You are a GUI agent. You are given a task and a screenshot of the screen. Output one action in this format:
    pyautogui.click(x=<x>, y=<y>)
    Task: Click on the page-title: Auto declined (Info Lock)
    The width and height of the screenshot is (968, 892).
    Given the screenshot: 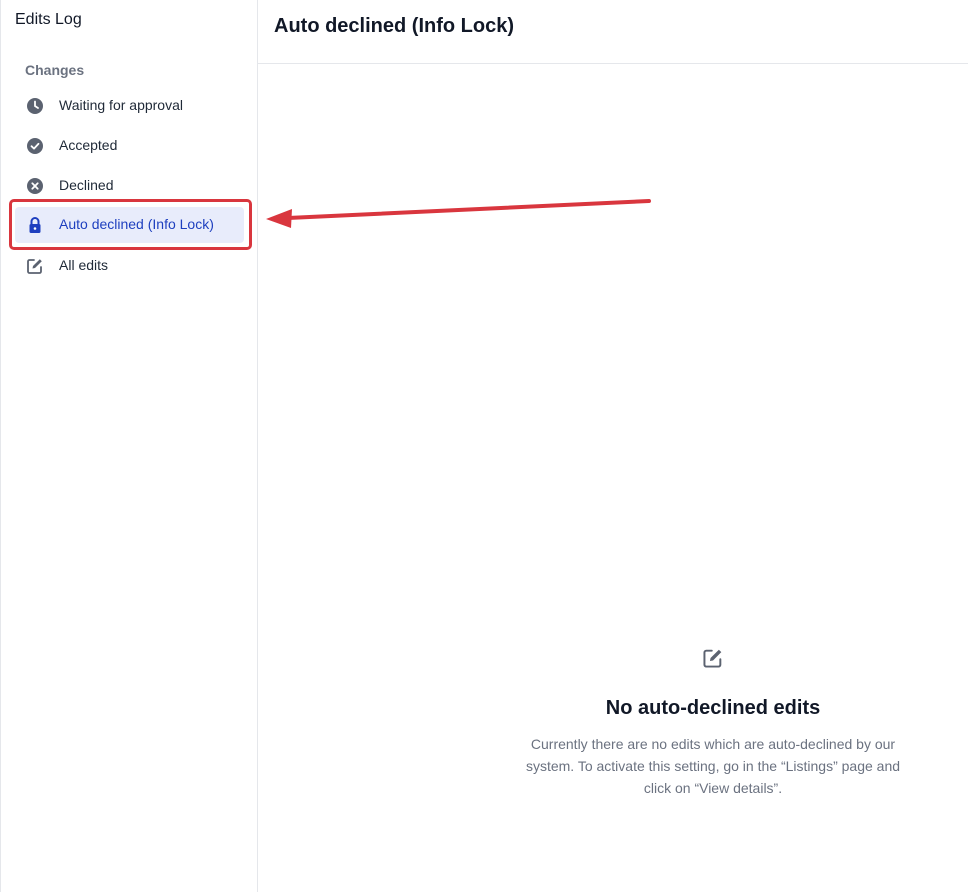 What is the action you would take?
    pyautogui.click(x=394, y=26)
    